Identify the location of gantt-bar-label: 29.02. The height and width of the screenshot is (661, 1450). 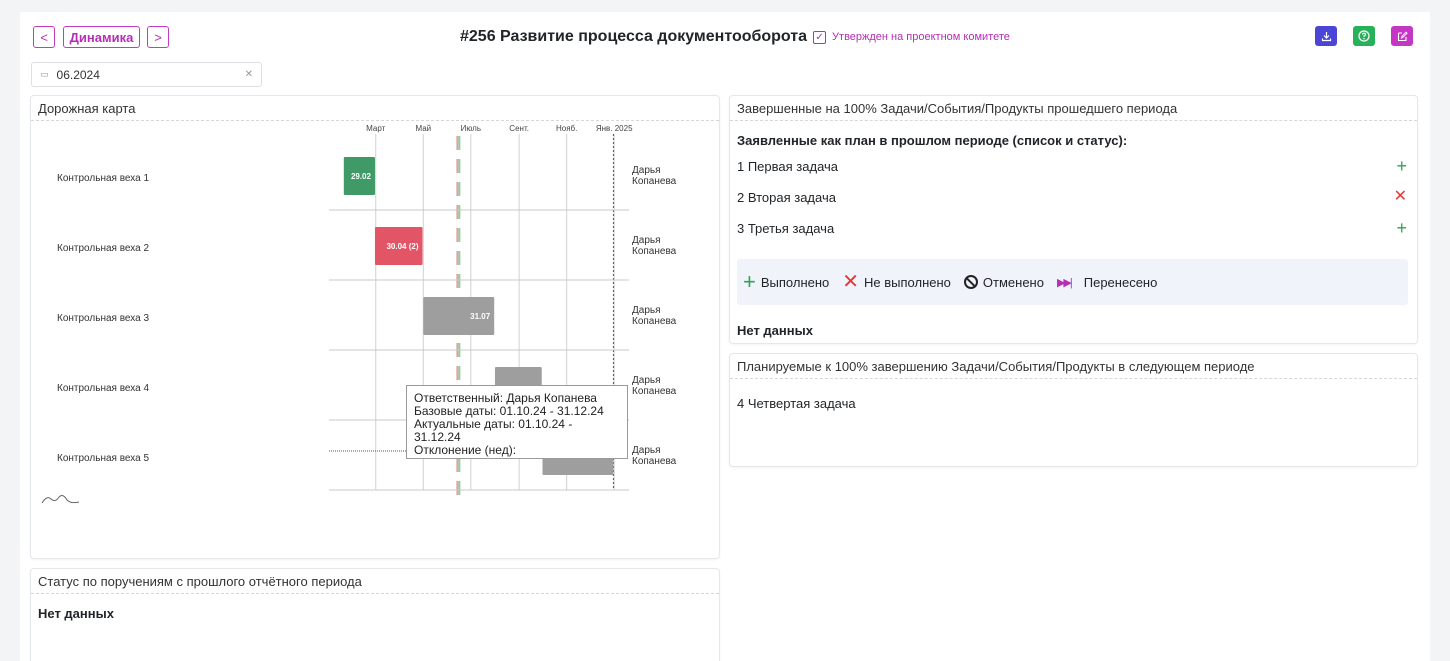
(361, 176).